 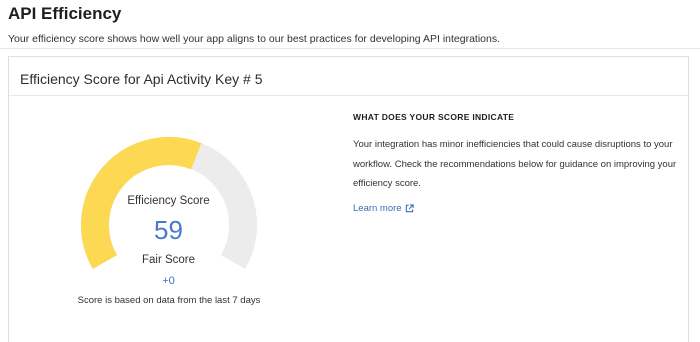 What do you see at coordinates (168, 260) in the screenshot?
I see `score-rating: Fair Score` at bounding box center [168, 260].